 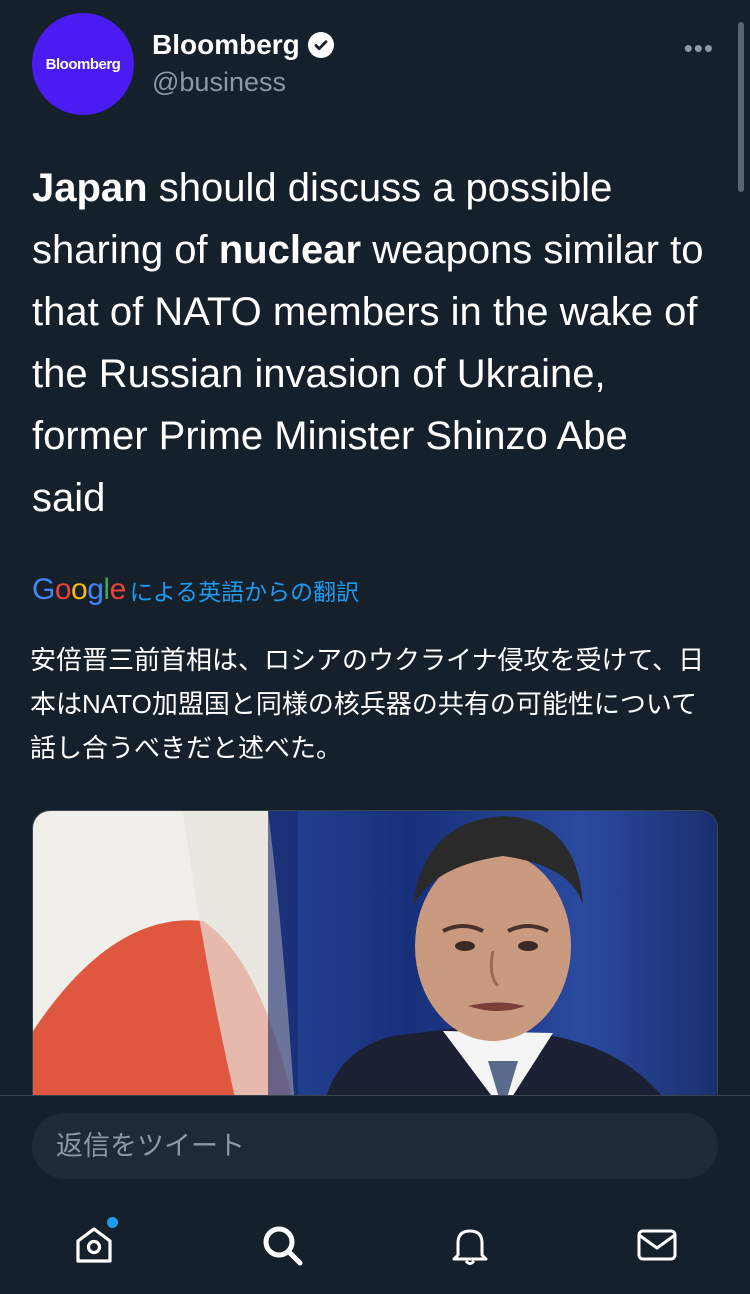 I want to click on bell-icon, so click(x=470, y=1247).